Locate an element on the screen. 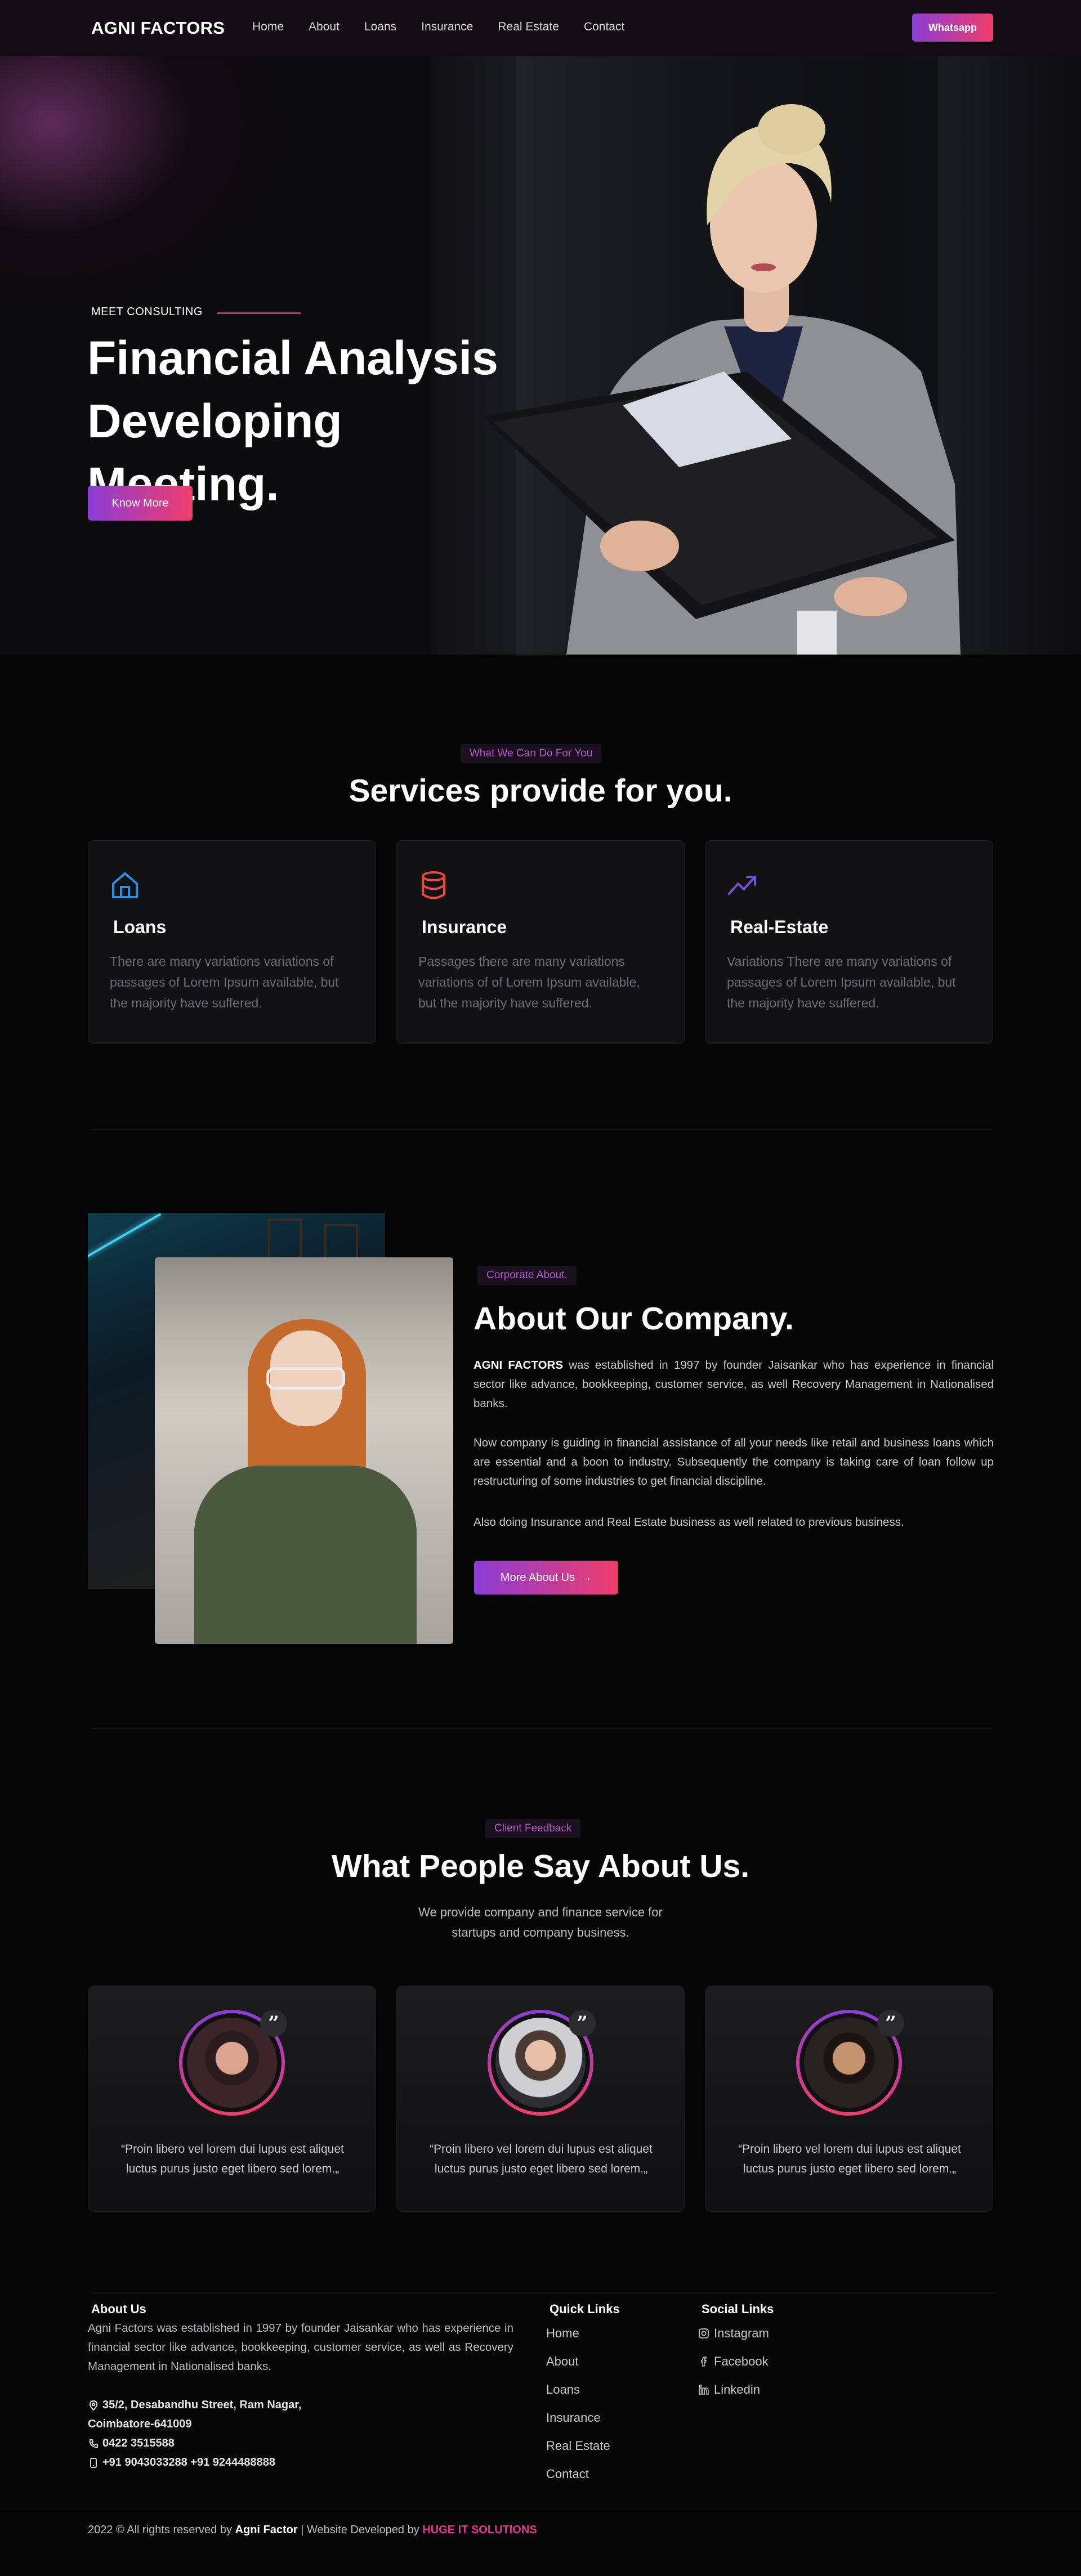 This screenshot has width=1081, height=2576. footer-social-facebook: Facebook is located at coordinates (733, 2361).